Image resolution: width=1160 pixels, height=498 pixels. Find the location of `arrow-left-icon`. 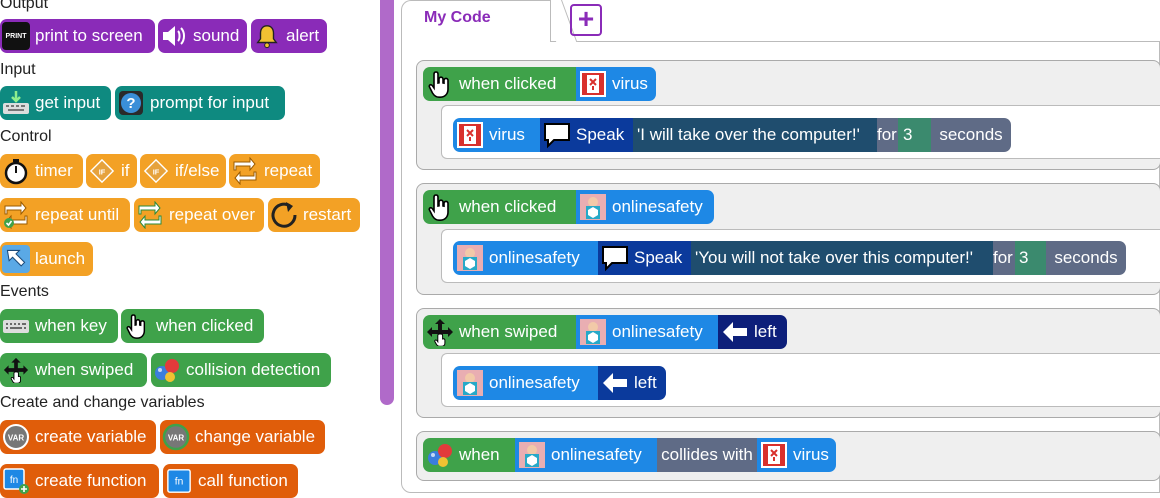

arrow-left-icon is located at coordinates (735, 332).